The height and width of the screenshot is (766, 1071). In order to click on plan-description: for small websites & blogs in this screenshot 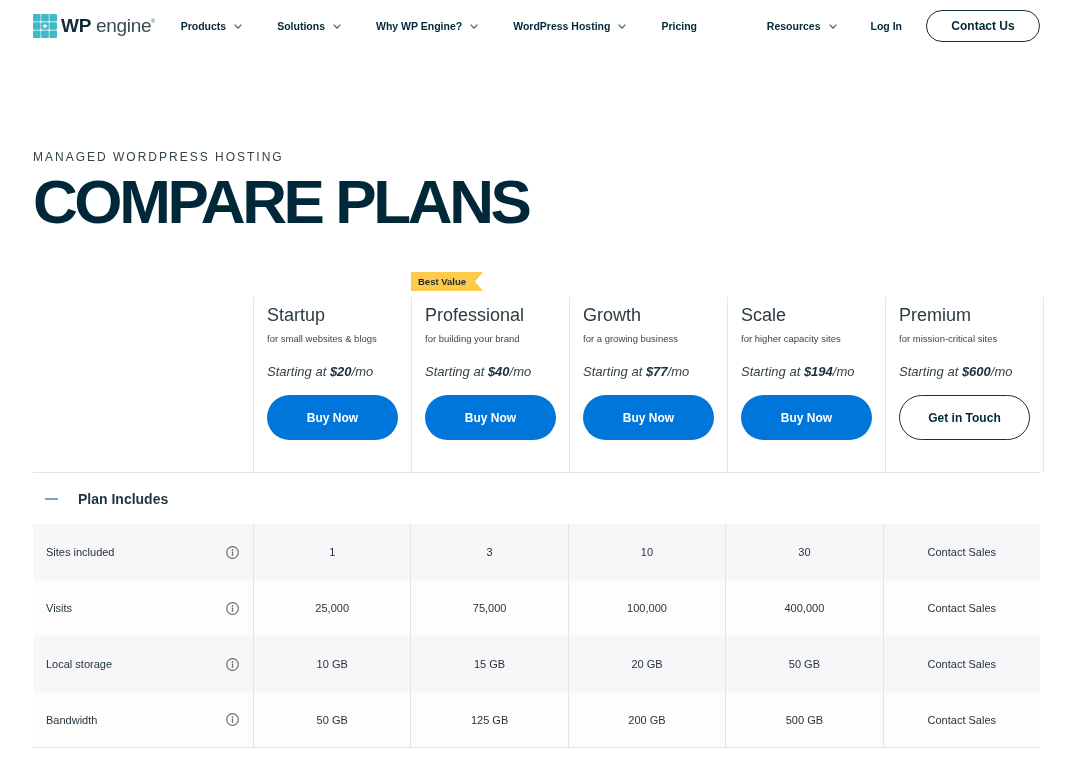, I will do `click(322, 339)`.